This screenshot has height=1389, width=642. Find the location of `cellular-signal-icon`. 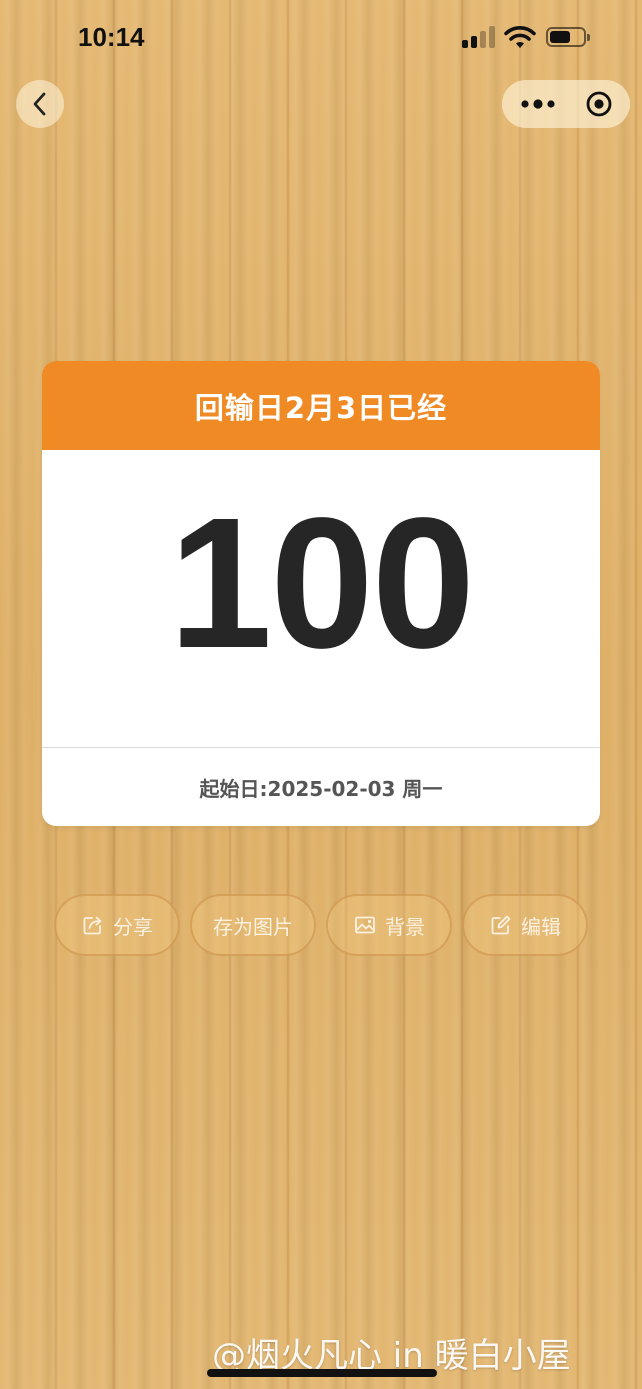

cellular-signal-icon is located at coordinates (479, 37).